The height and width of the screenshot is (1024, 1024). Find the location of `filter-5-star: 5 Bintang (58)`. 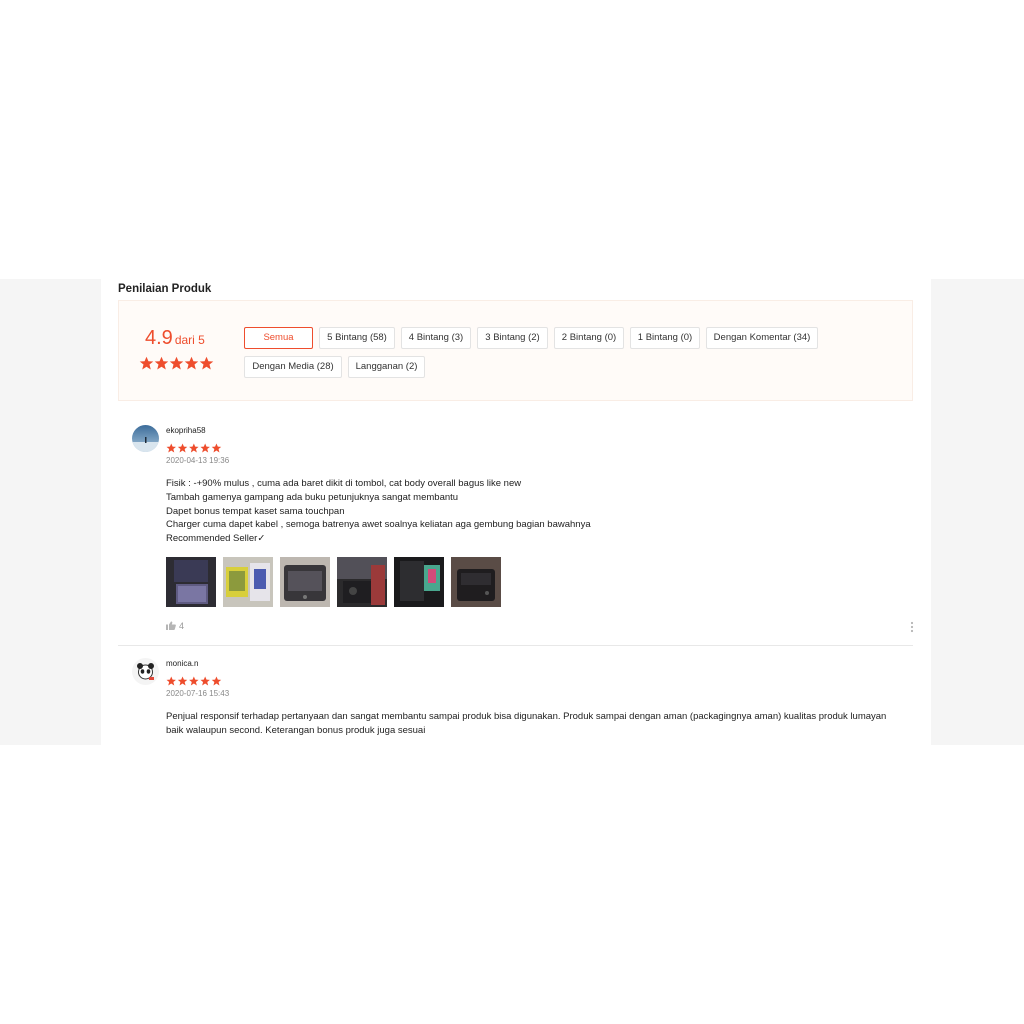

filter-5-star: 5 Bintang (58) is located at coordinates (357, 338).